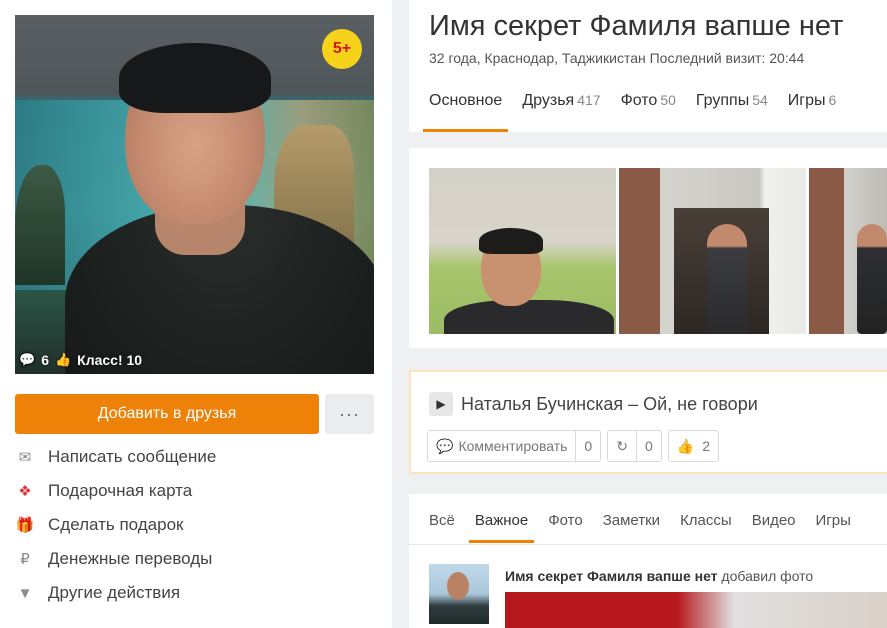 This screenshot has height=628, width=887. Describe the element at coordinates (833, 526) in the screenshot. I see `feed-tab-games: Игры` at that location.